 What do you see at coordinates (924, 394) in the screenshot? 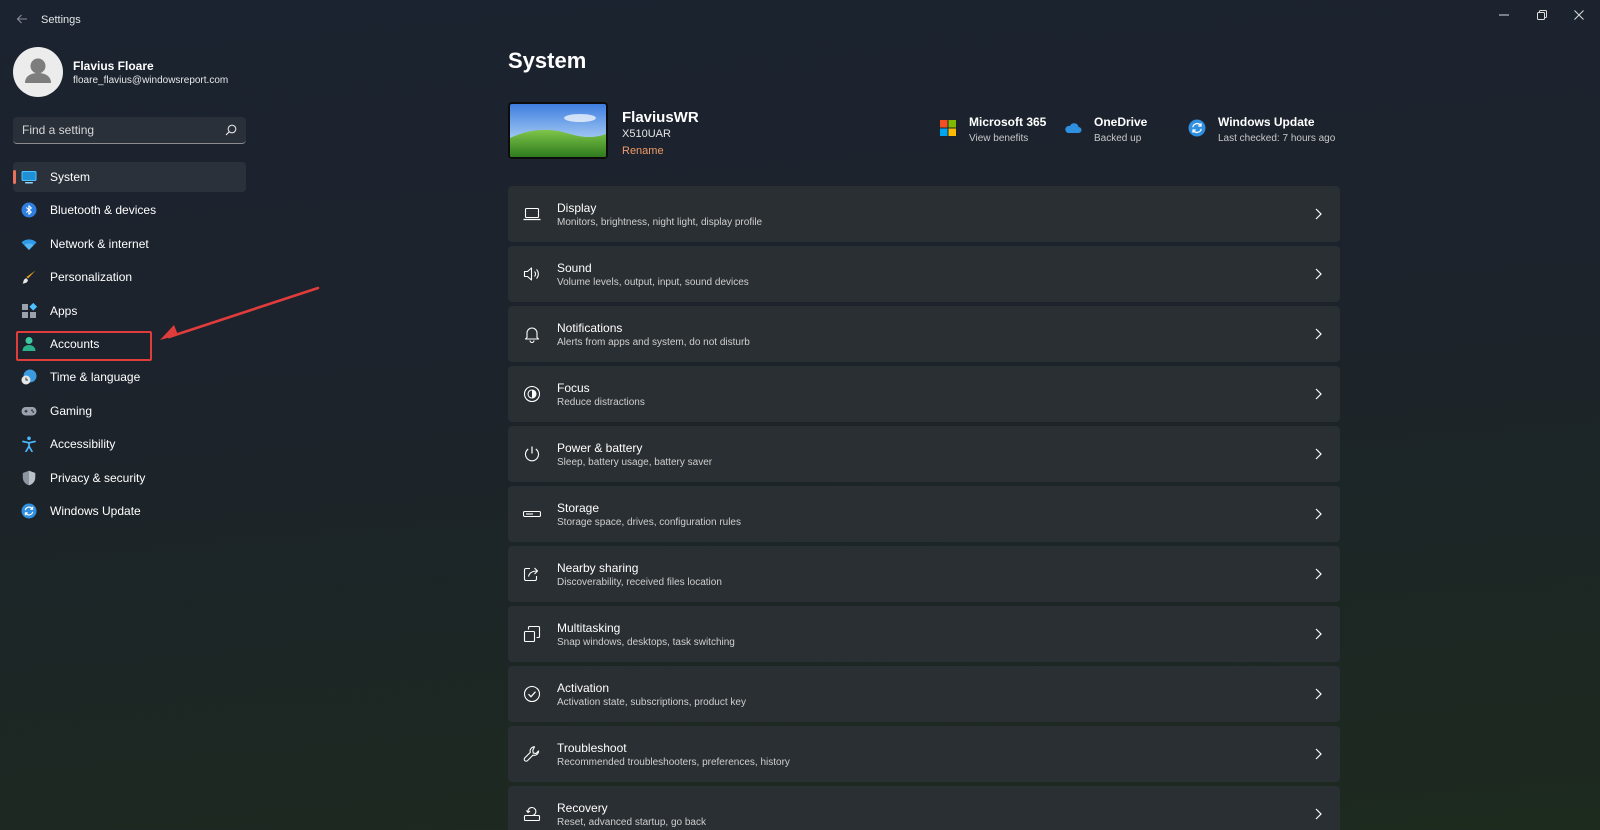
I see `focus-card: Focus Reduce distractions` at bounding box center [924, 394].